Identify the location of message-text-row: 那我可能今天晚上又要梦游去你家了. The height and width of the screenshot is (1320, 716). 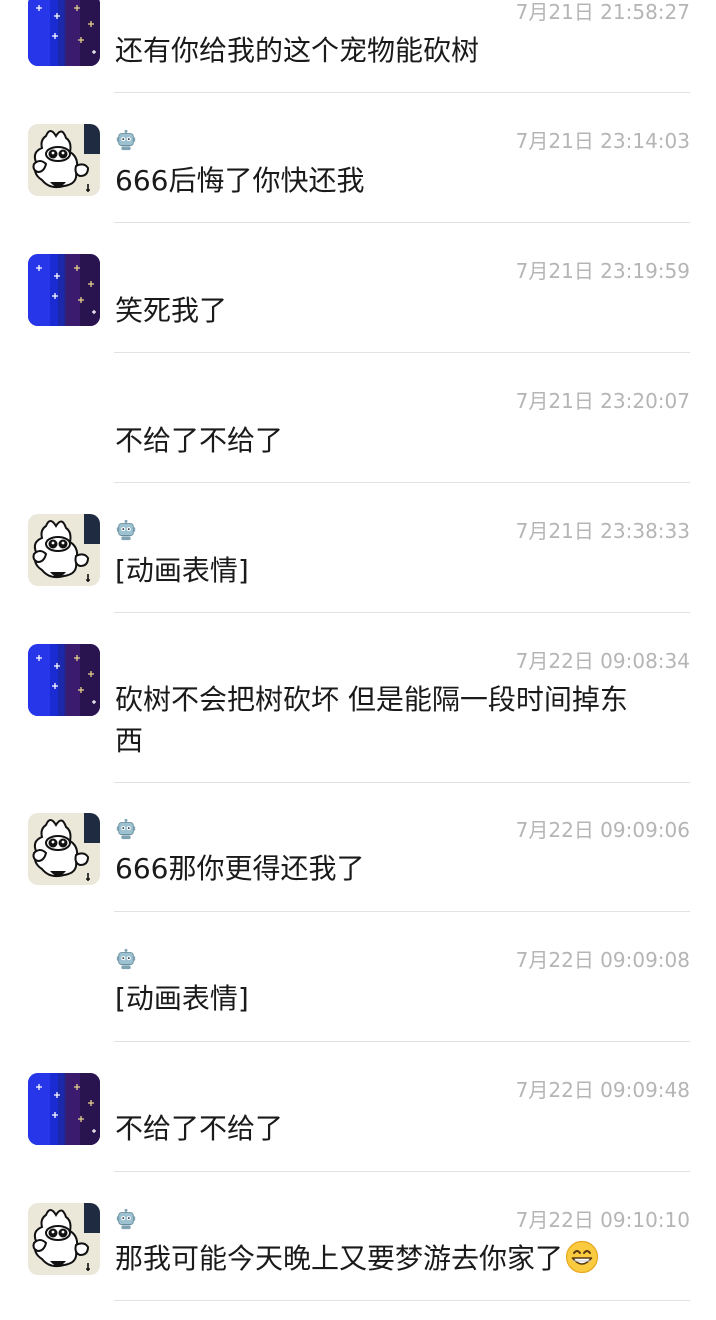
(400, 1259).